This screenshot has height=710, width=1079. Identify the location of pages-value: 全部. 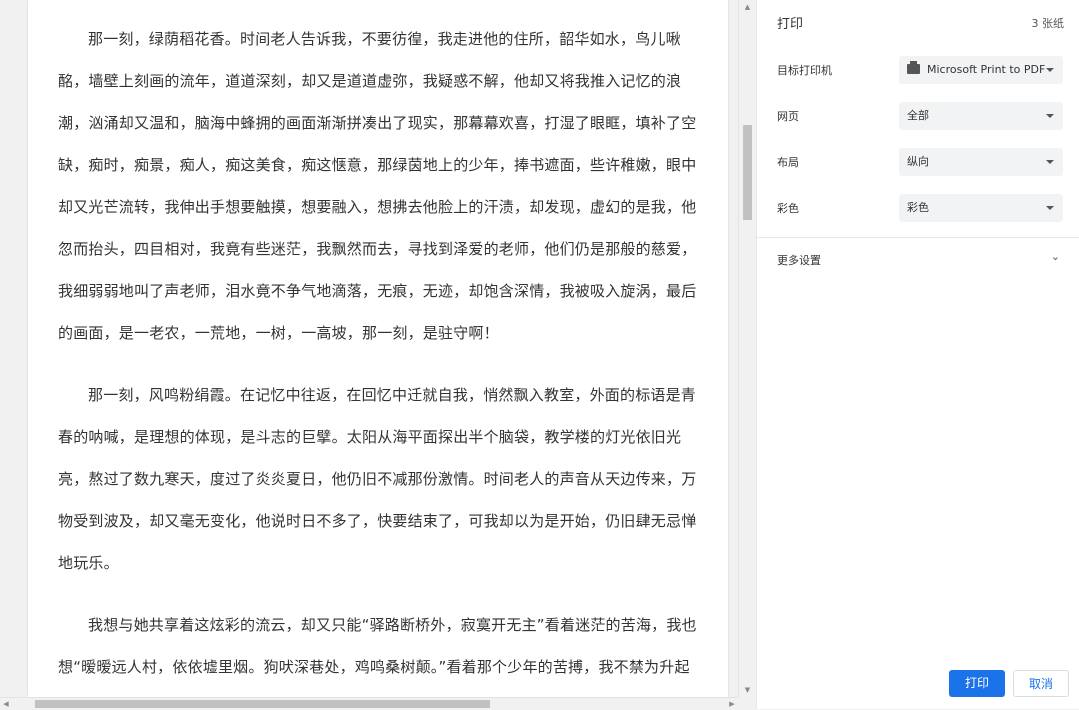
(918, 115).